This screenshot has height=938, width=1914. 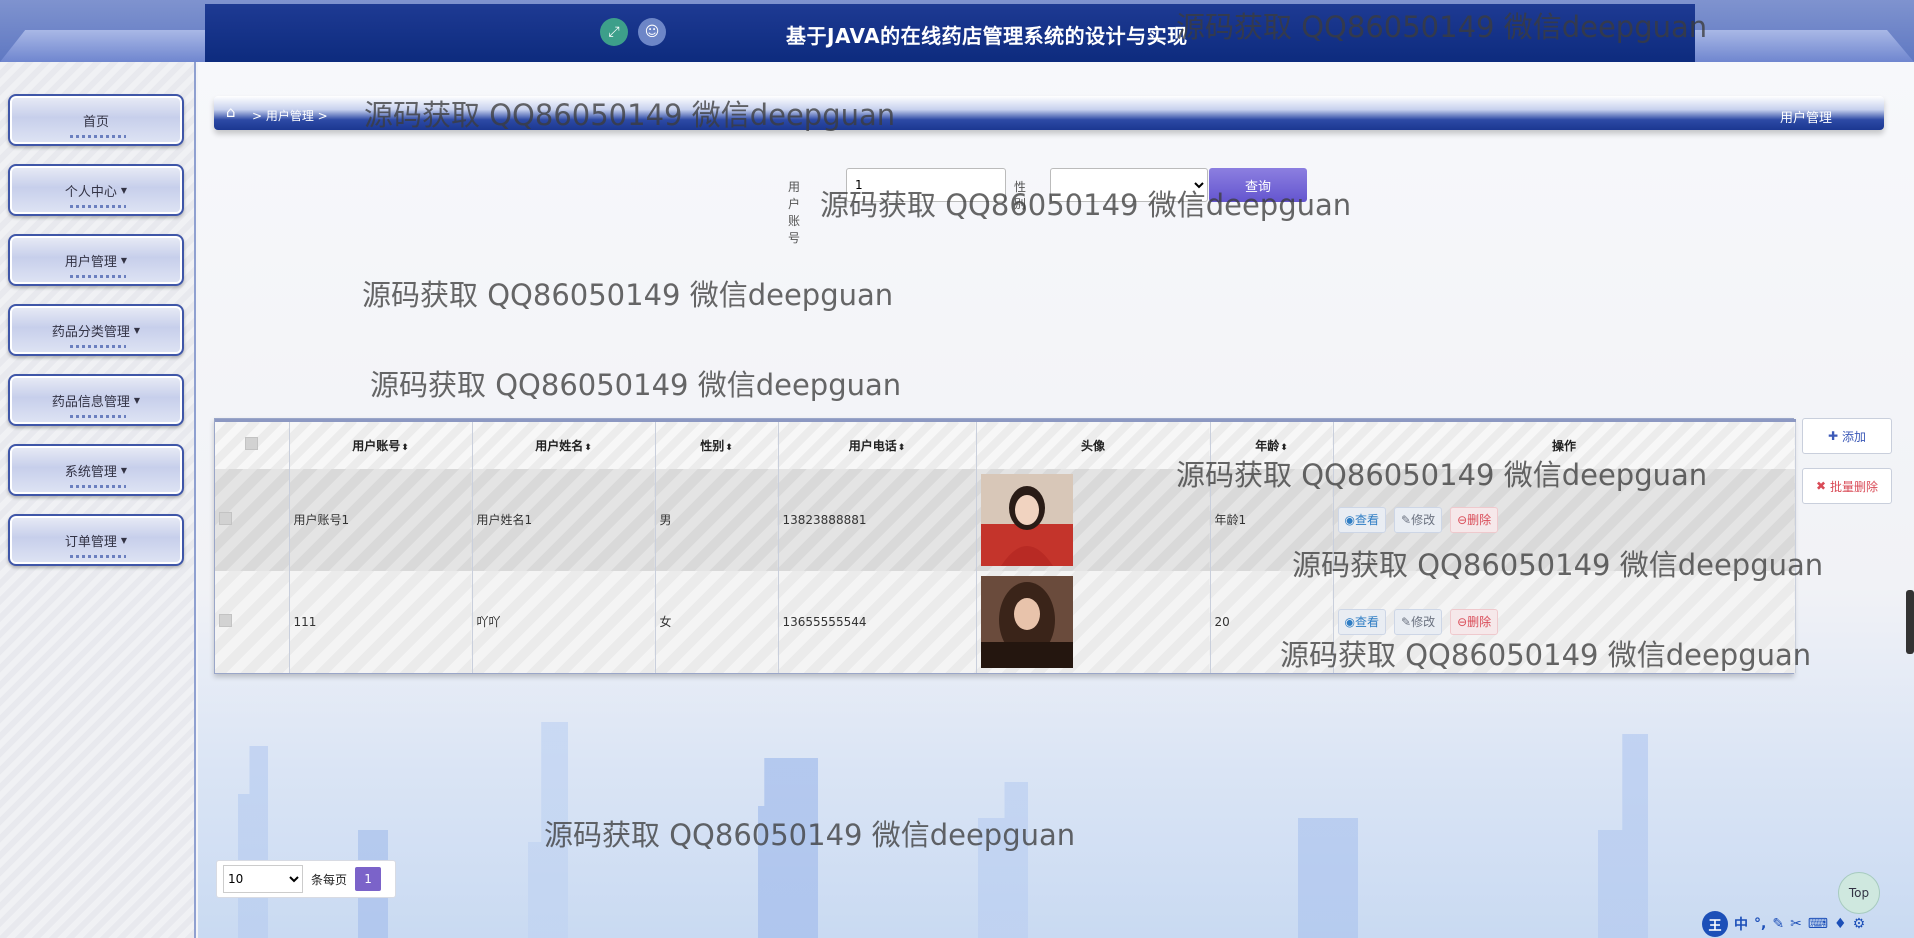 What do you see at coordinates (90, 192) in the screenshot?
I see `sidebar-item-label: 个人中心` at bounding box center [90, 192].